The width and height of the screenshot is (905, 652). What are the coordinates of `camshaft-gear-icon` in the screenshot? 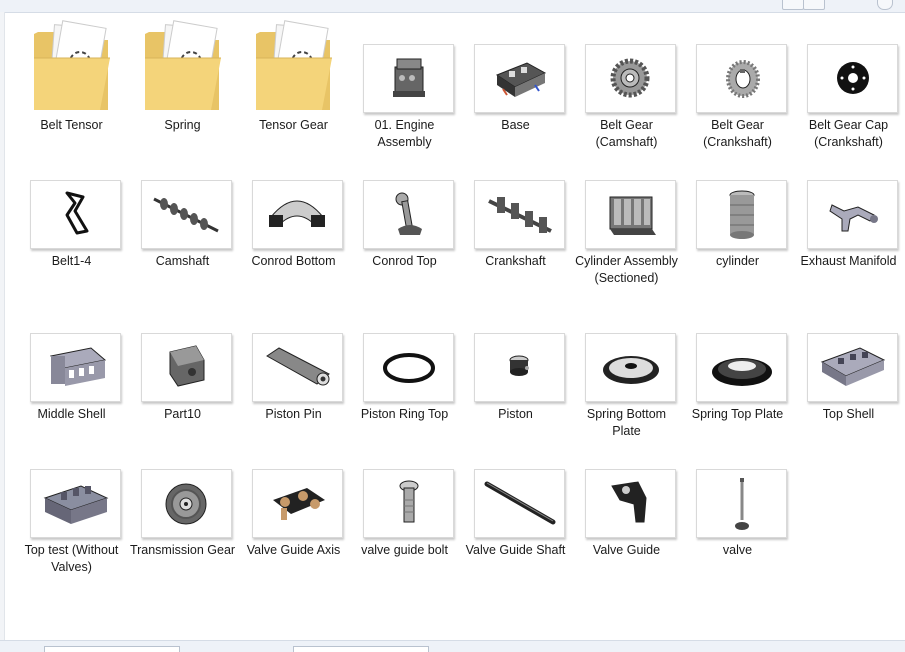 It's located at (630, 78).